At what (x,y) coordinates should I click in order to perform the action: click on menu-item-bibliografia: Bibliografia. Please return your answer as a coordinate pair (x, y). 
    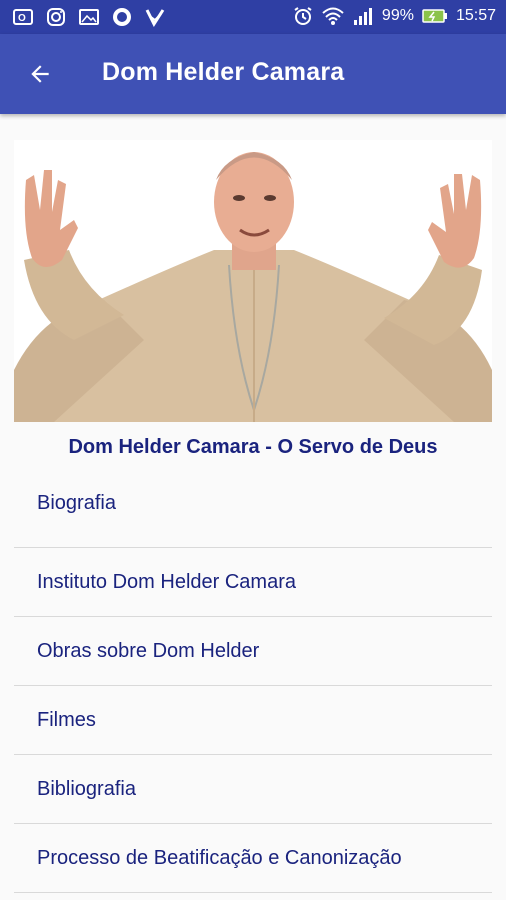
    Looking at the image, I should click on (253, 789).